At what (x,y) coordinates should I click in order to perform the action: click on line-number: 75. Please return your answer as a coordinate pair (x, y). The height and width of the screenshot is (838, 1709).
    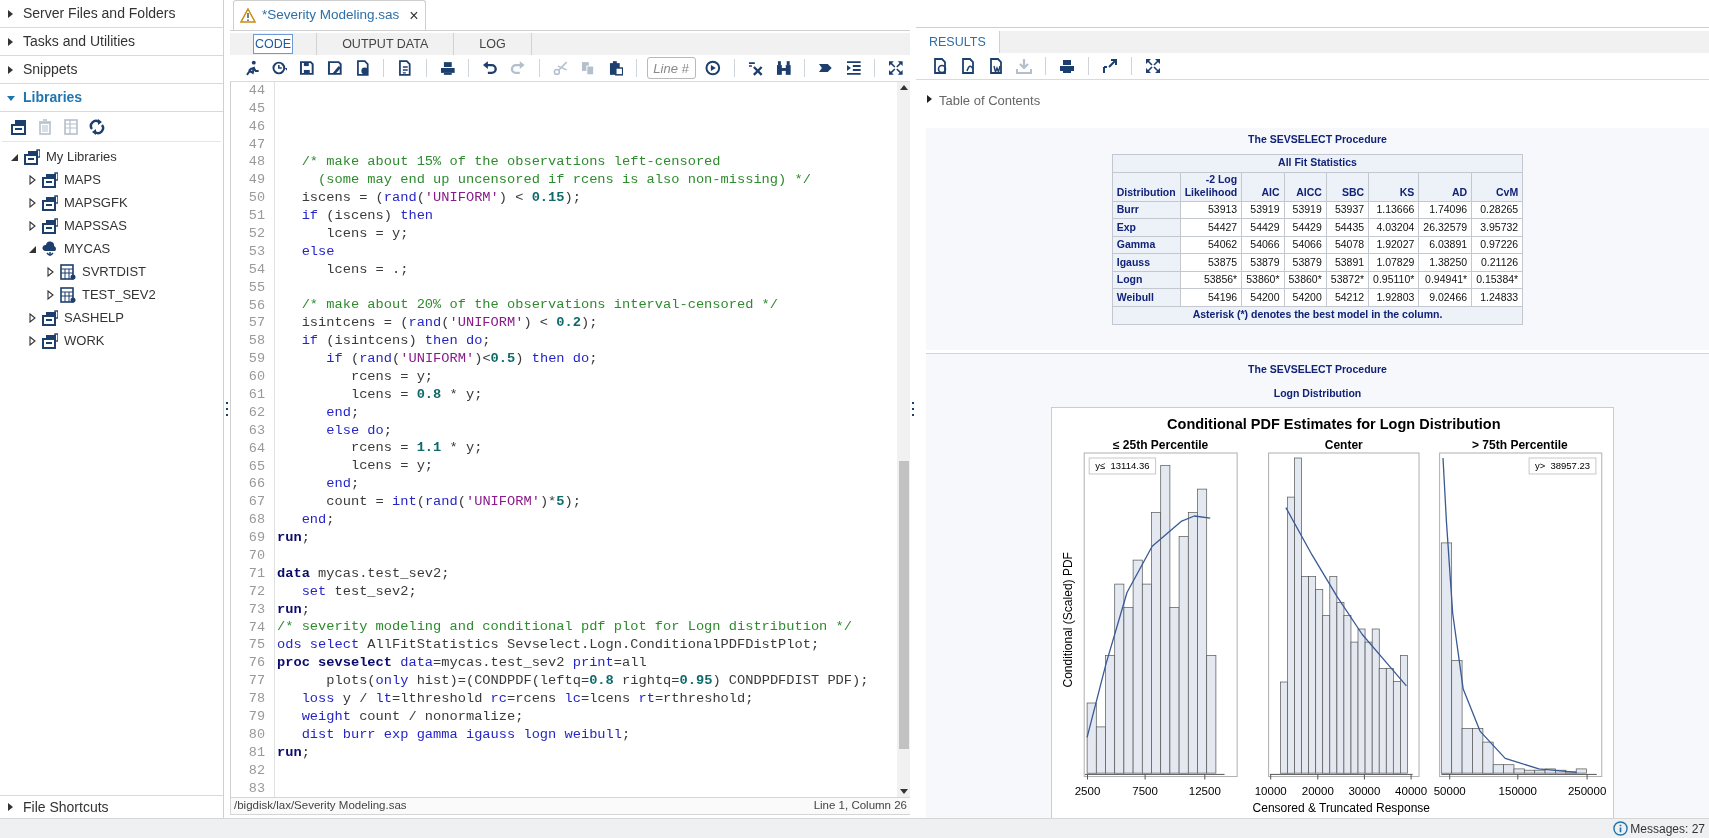
    Looking at the image, I should click on (256, 645).